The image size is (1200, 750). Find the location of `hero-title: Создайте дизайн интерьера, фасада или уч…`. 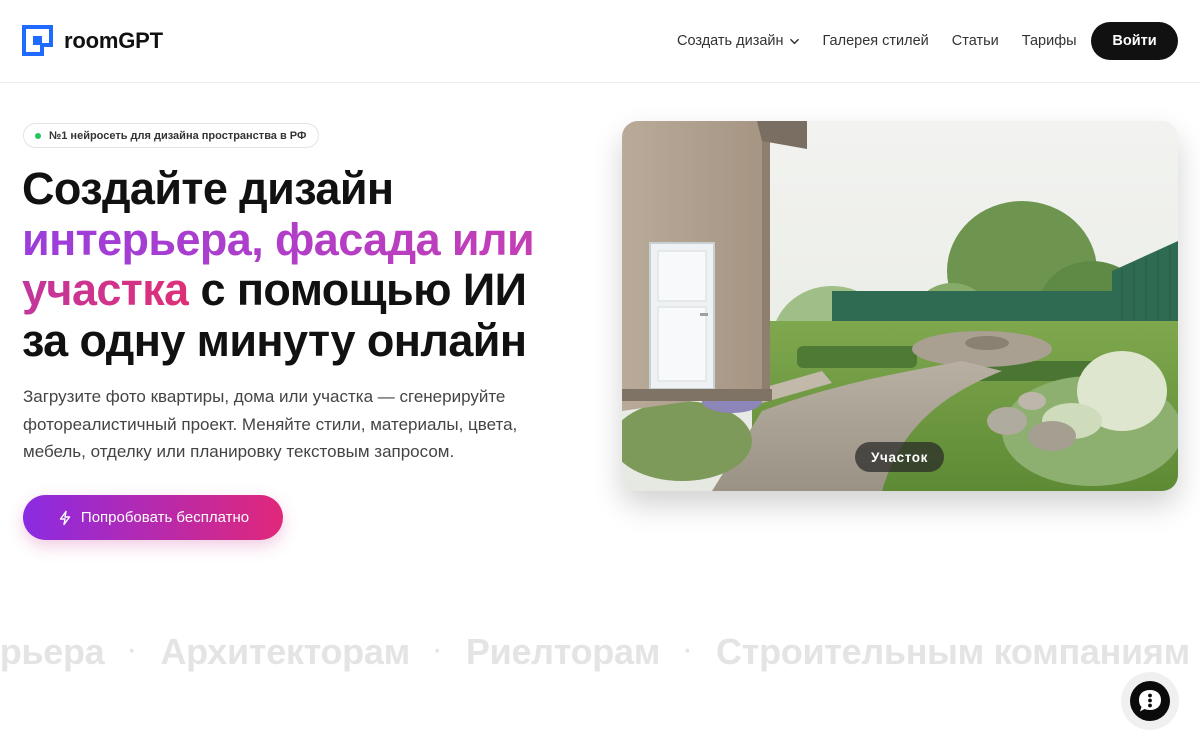

hero-title: Создайте дизайн интерьера, фасада или уч… is located at coordinates (302, 264).